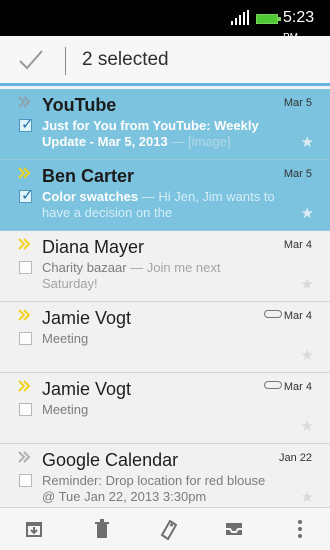 The height and width of the screenshot is (550, 330). I want to click on time-text: 5:23, so click(299, 17).